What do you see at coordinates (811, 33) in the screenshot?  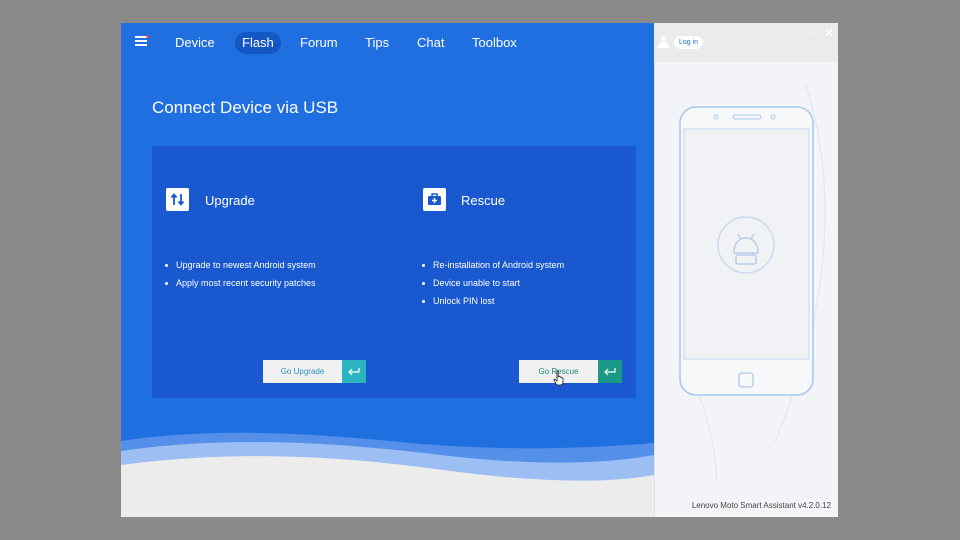 I see `minimize-button: –` at bounding box center [811, 33].